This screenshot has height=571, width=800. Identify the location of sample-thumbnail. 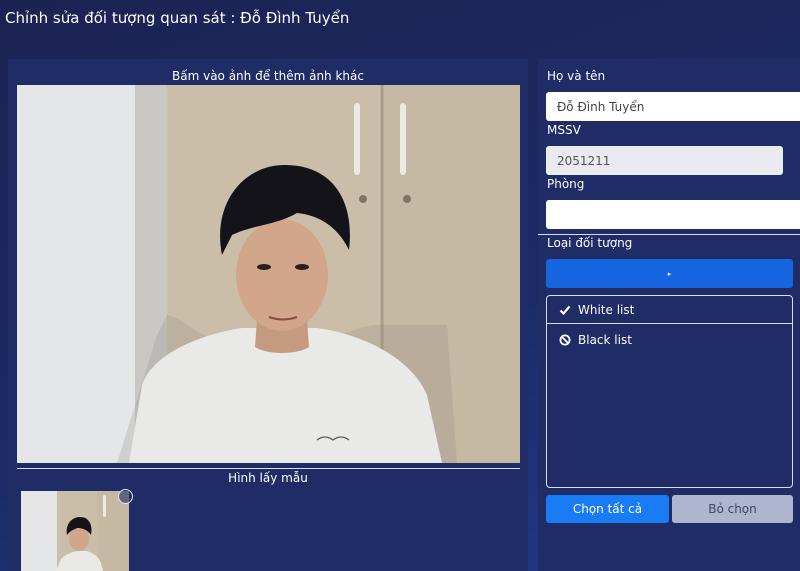
(75, 531).